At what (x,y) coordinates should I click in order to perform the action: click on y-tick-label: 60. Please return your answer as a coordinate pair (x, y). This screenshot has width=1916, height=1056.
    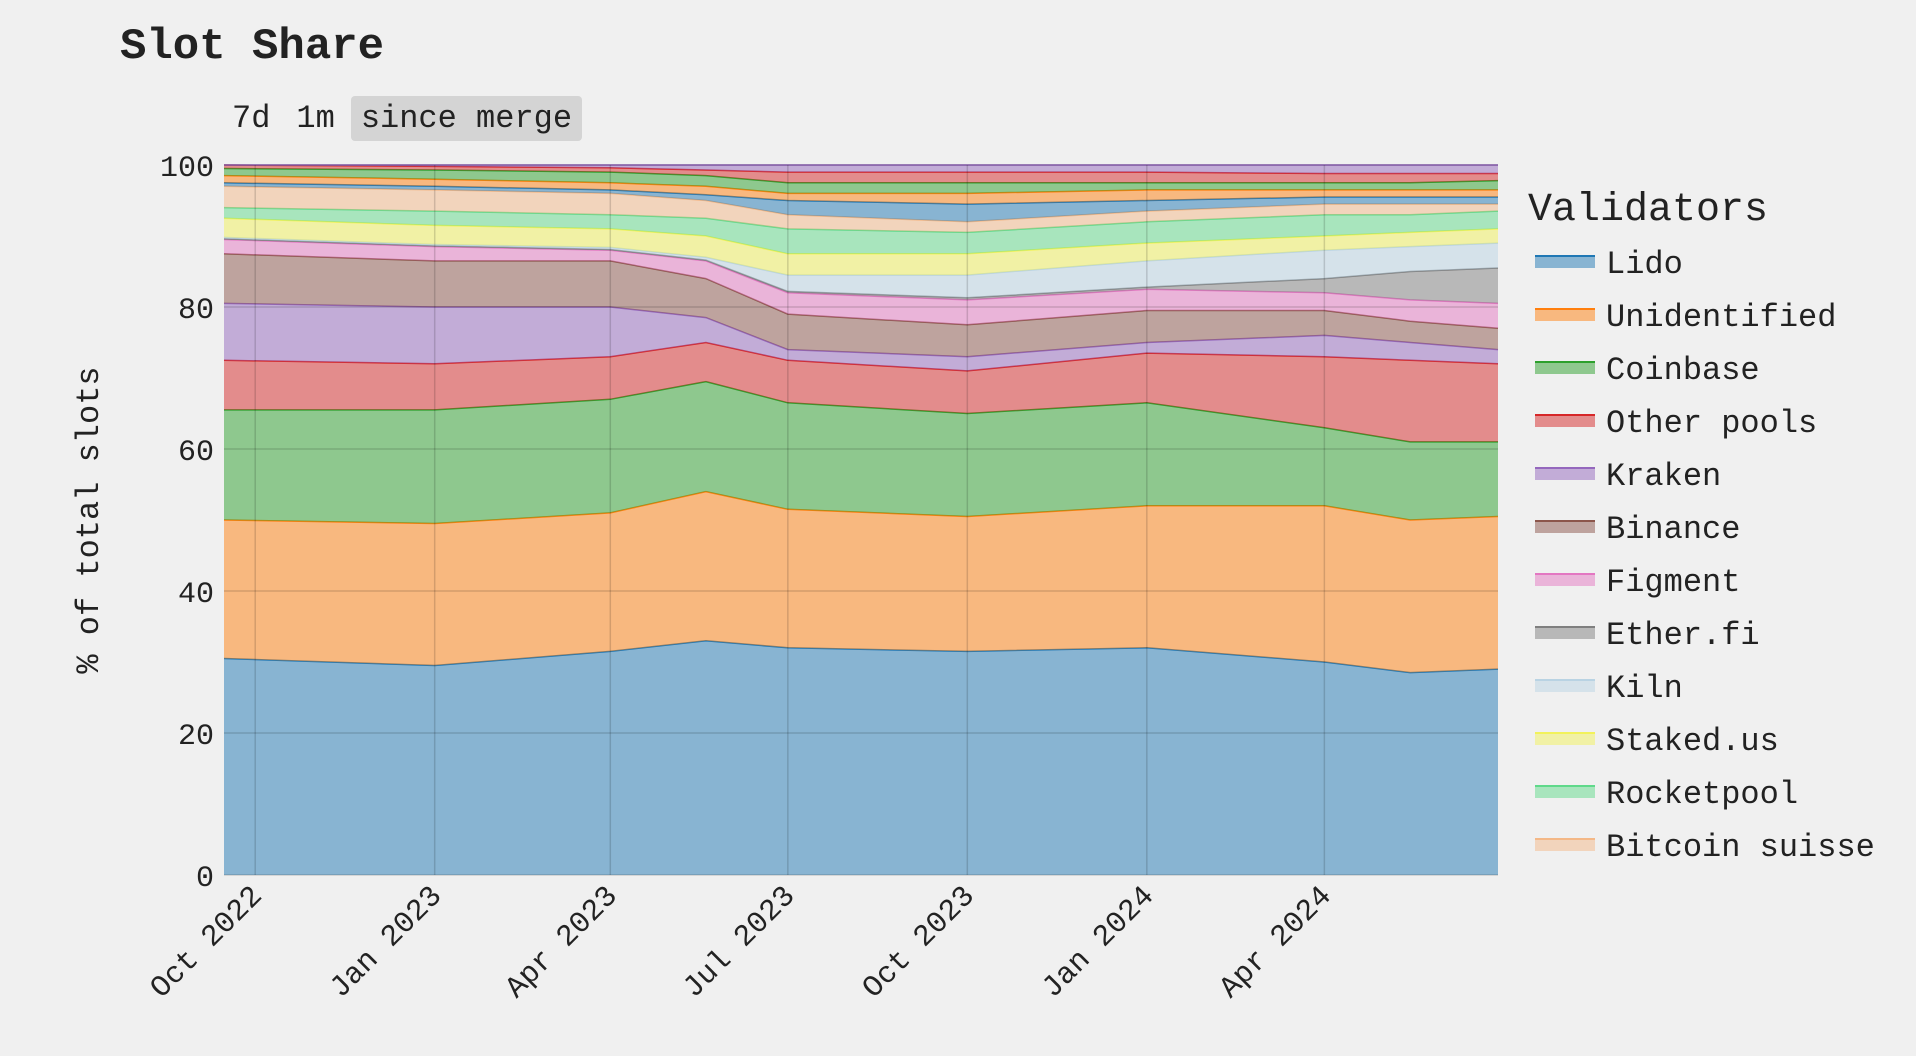
    Looking at the image, I should click on (196, 453).